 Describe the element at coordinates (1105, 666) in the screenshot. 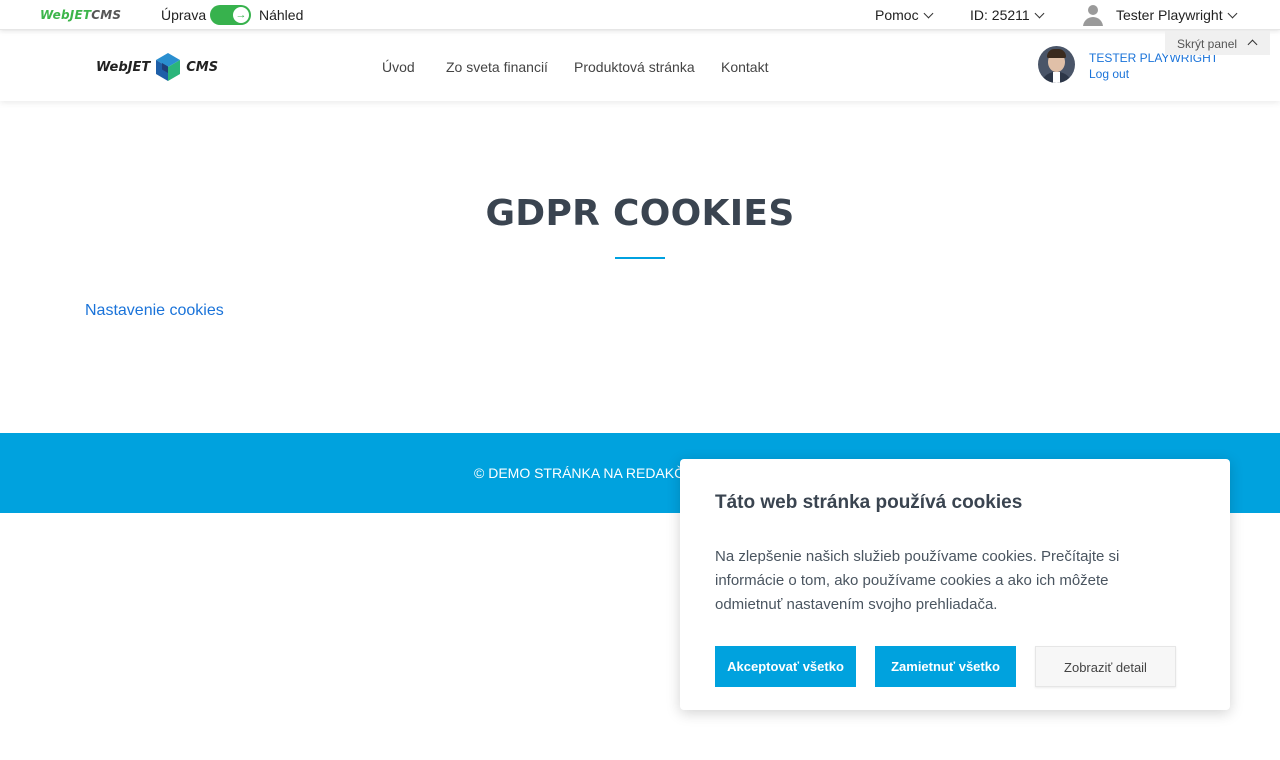

I see `show-detail-button: Zobraziť detail` at that location.